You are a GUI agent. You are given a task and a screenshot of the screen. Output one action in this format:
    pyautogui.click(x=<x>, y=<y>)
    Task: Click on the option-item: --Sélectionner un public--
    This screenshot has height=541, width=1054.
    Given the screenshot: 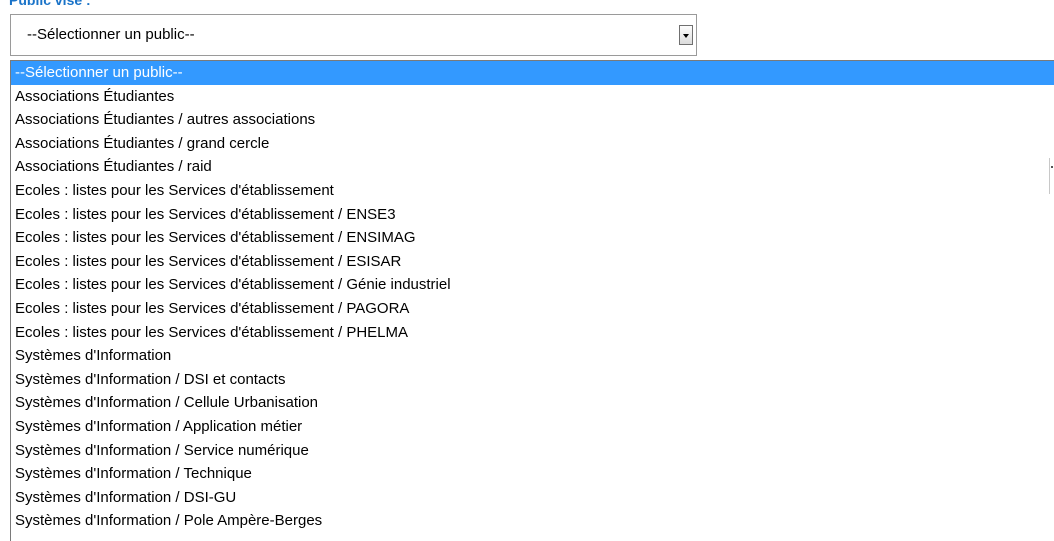 What is the action you would take?
    pyautogui.click(x=532, y=73)
    